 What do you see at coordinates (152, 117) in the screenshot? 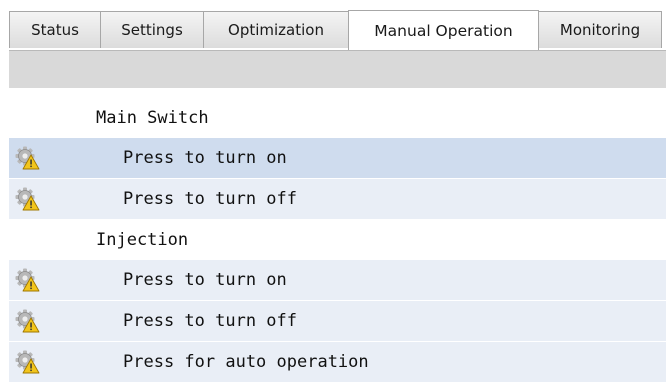
I see `group-title: Main Switch` at bounding box center [152, 117].